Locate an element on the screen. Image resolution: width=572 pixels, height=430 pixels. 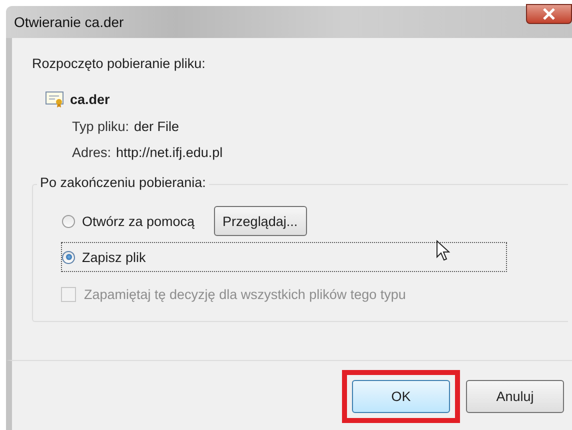
ok-button: OK is located at coordinates (401, 396).